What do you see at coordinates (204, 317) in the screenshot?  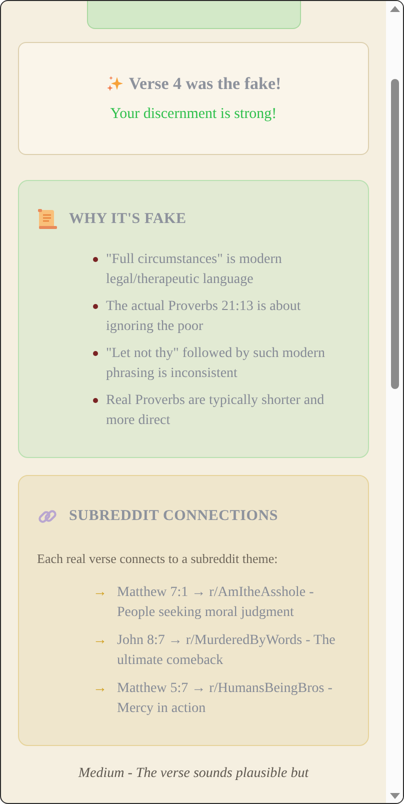 I see `reason-text: The actual Proverbs 21:13 is about ignoring the poor` at bounding box center [204, 317].